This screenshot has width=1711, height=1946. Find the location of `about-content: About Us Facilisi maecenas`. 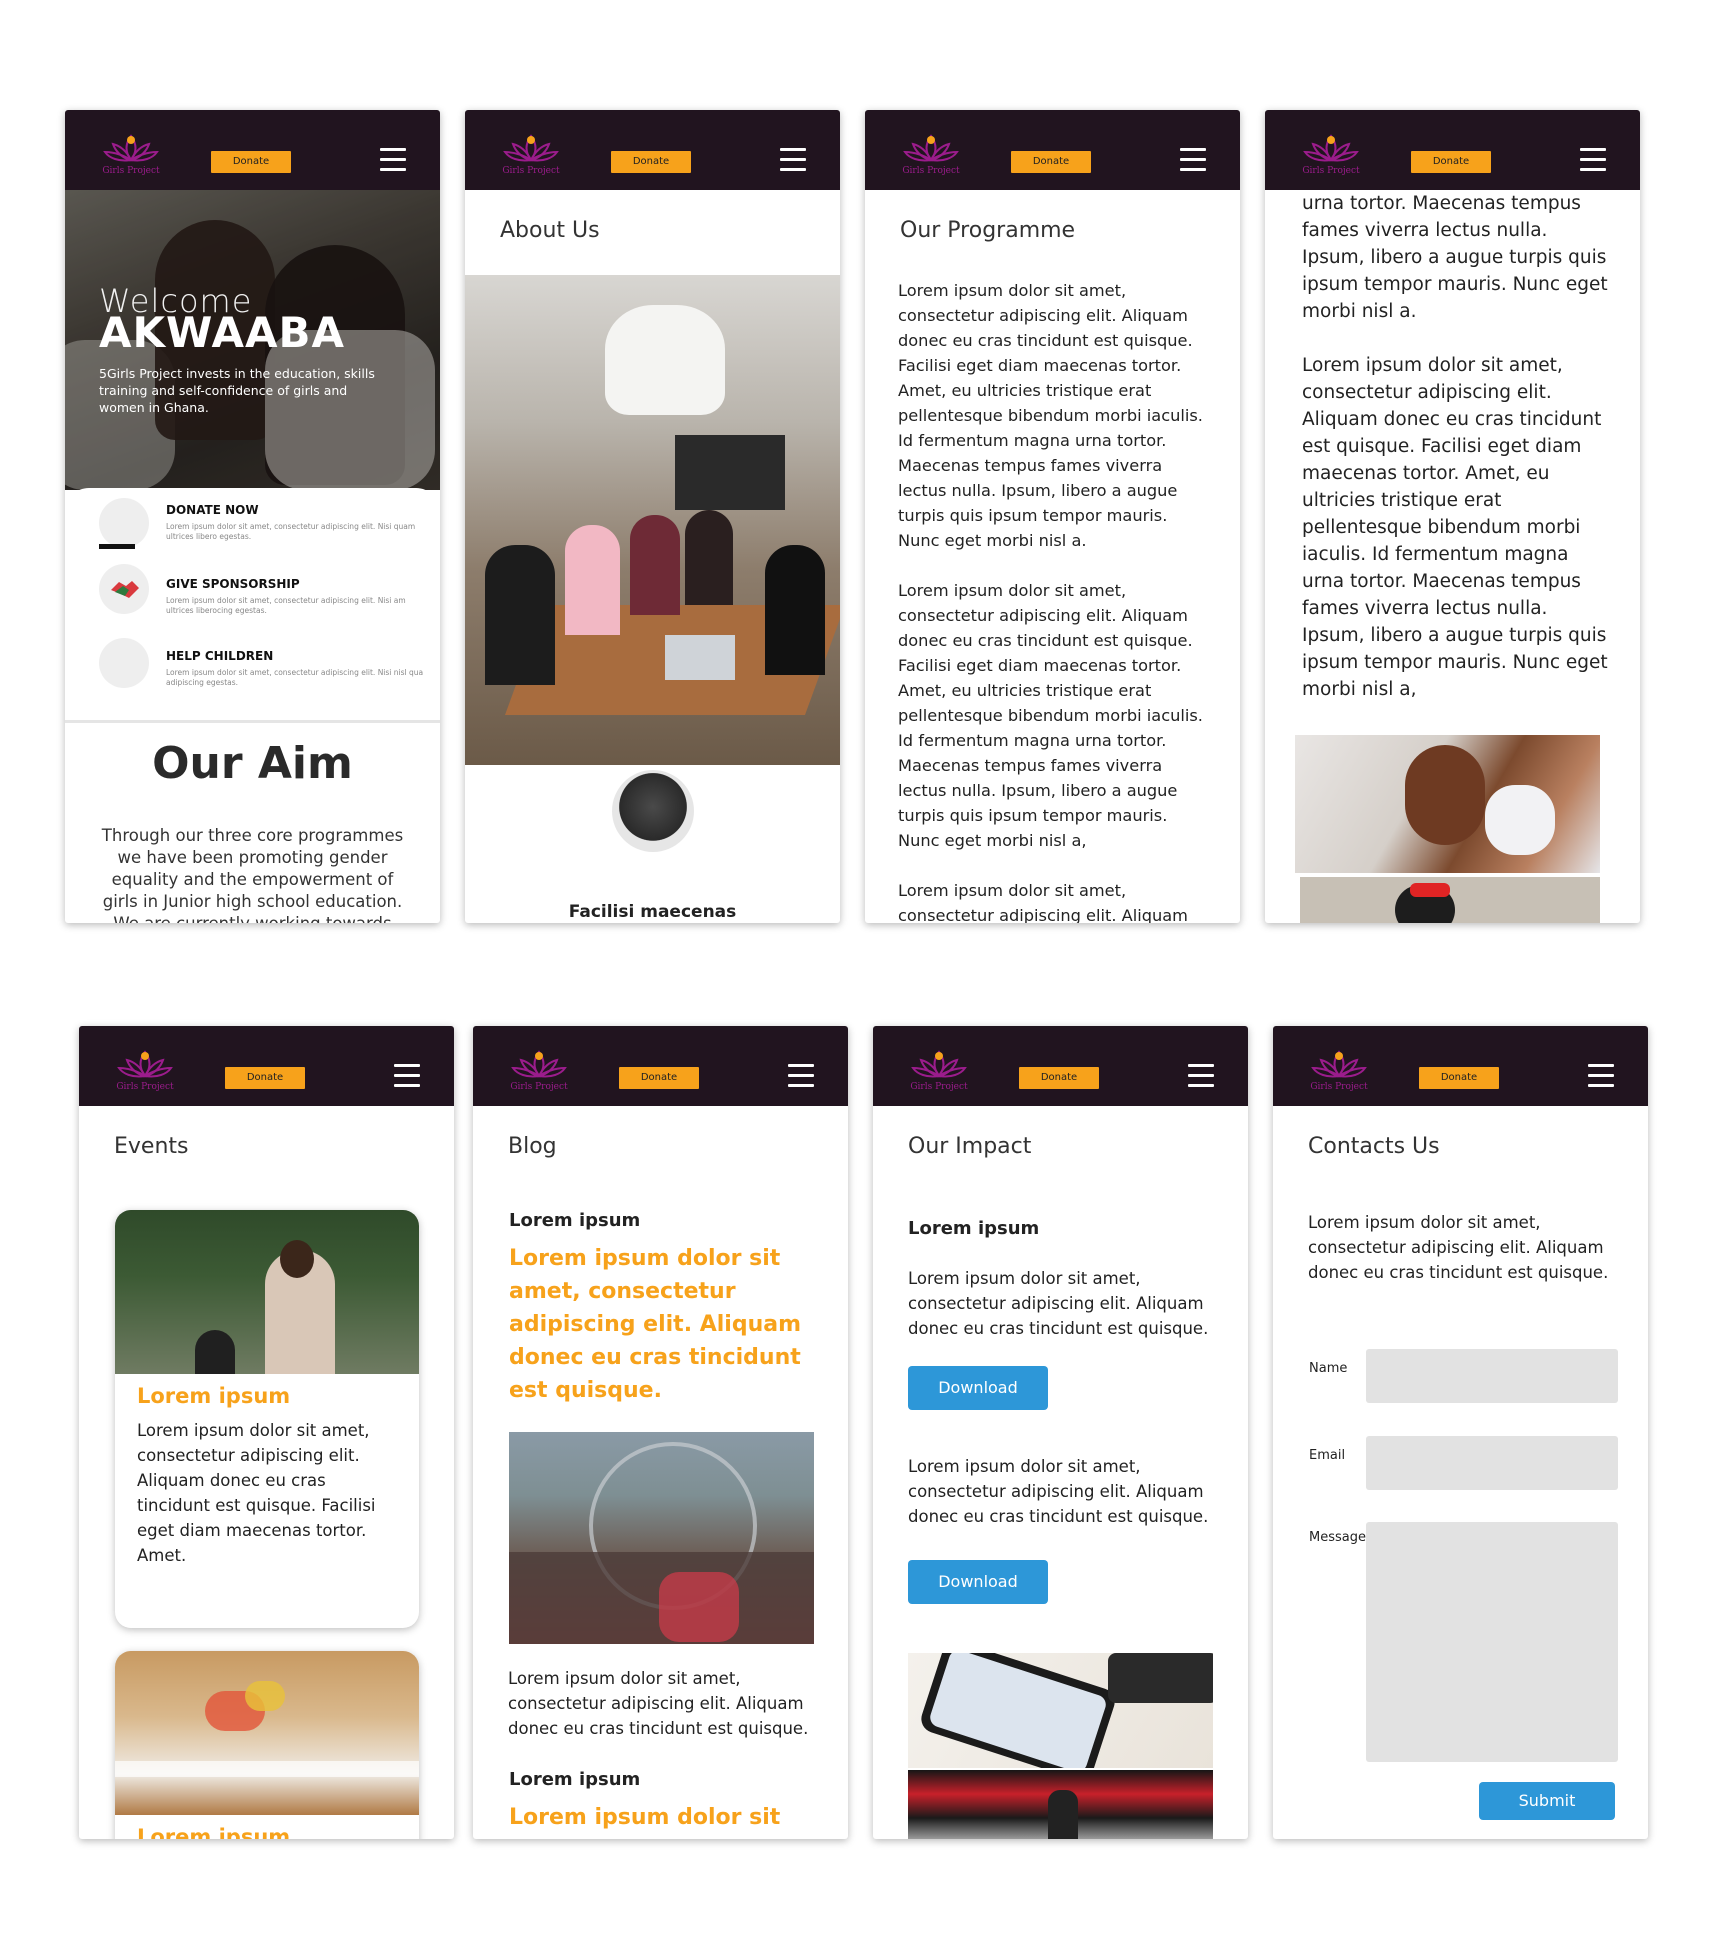

about-content: About Us Facilisi maecenas is located at coordinates (652, 556).